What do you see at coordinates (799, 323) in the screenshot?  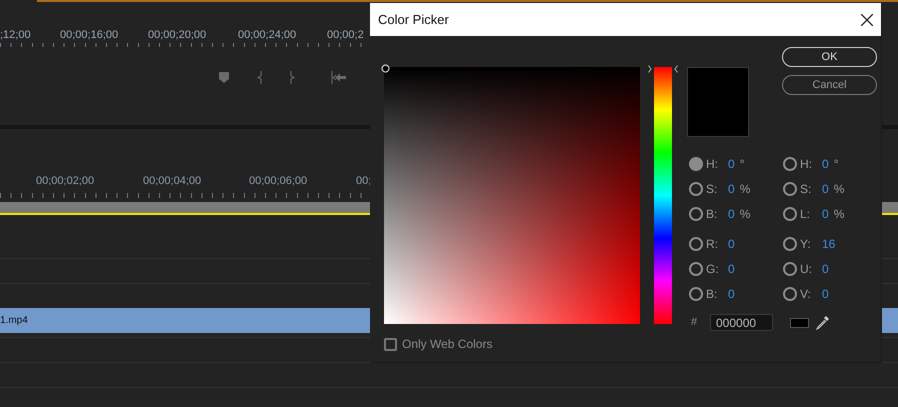 I see `color-swatch` at bounding box center [799, 323].